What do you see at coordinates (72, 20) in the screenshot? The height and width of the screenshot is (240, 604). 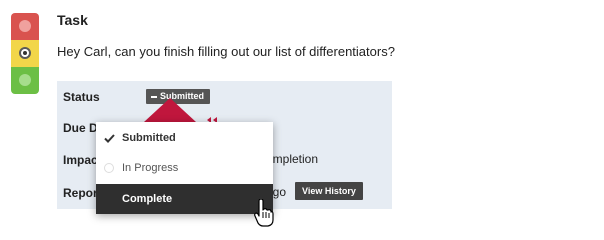 I see `task-title: Task` at bounding box center [72, 20].